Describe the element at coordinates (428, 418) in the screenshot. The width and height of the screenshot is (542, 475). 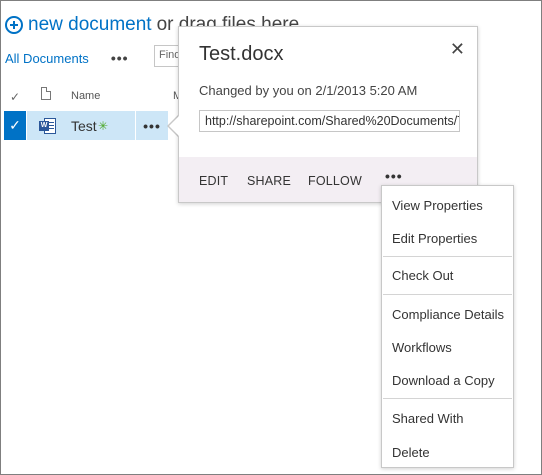
I see `menu-item-shared-with: Shared With` at that location.